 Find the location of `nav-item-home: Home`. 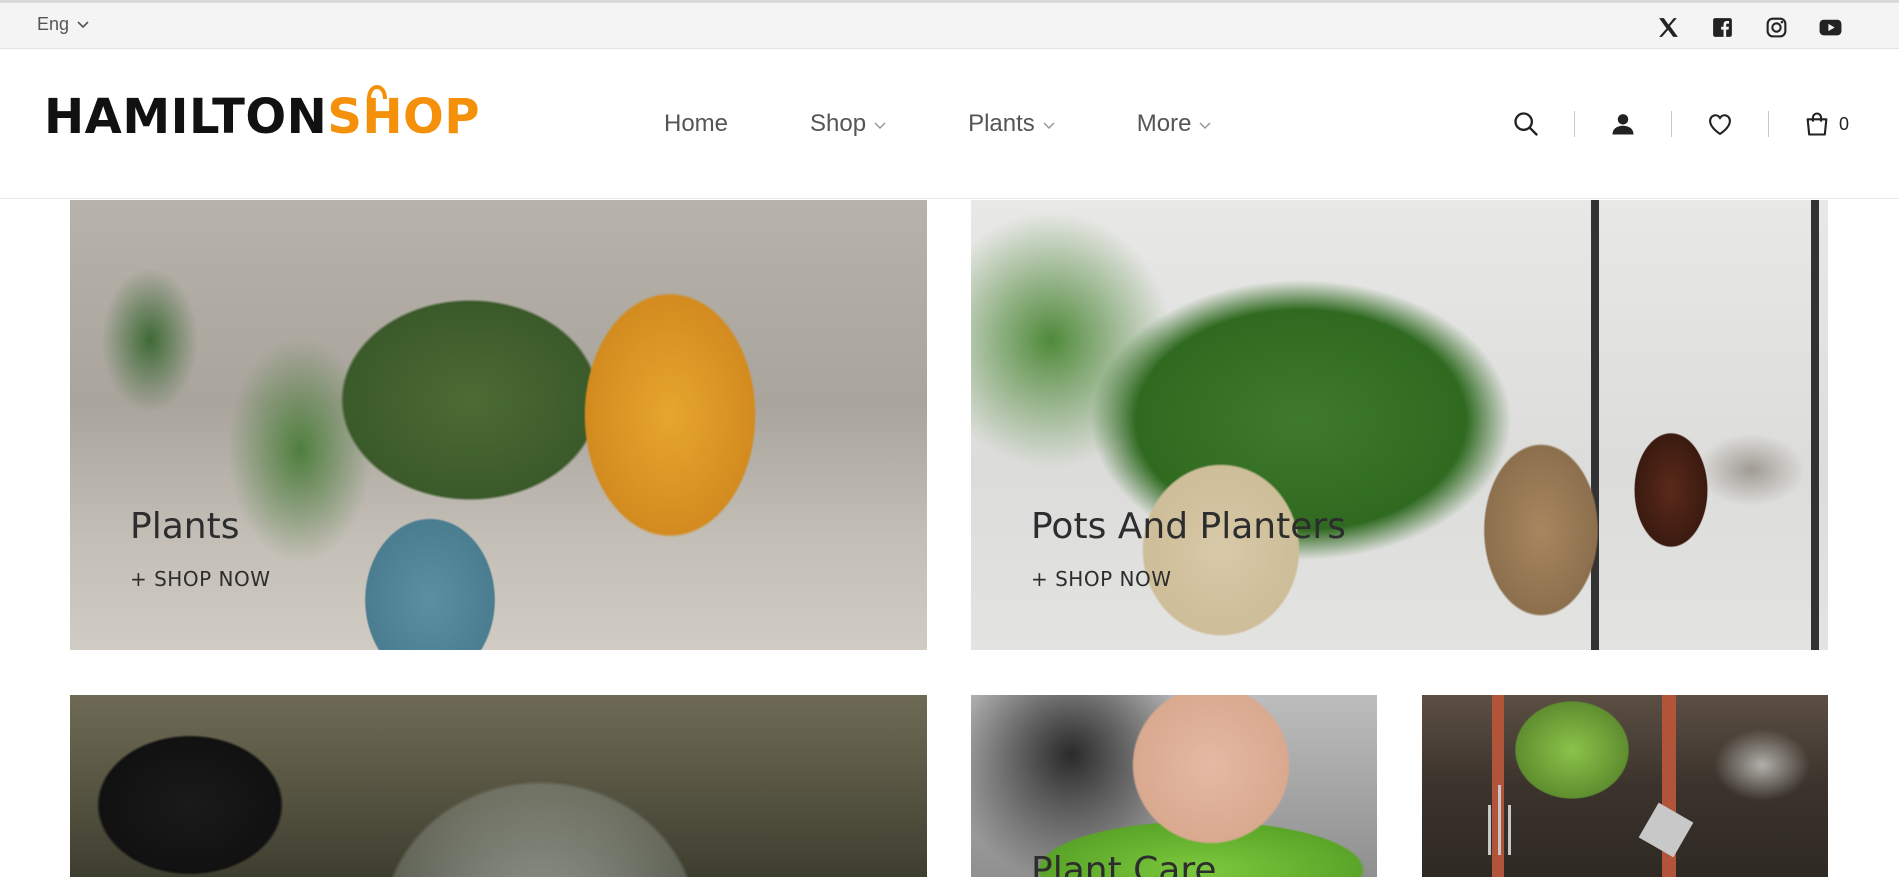

nav-item-home: Home is located at coordinates (696, 124).